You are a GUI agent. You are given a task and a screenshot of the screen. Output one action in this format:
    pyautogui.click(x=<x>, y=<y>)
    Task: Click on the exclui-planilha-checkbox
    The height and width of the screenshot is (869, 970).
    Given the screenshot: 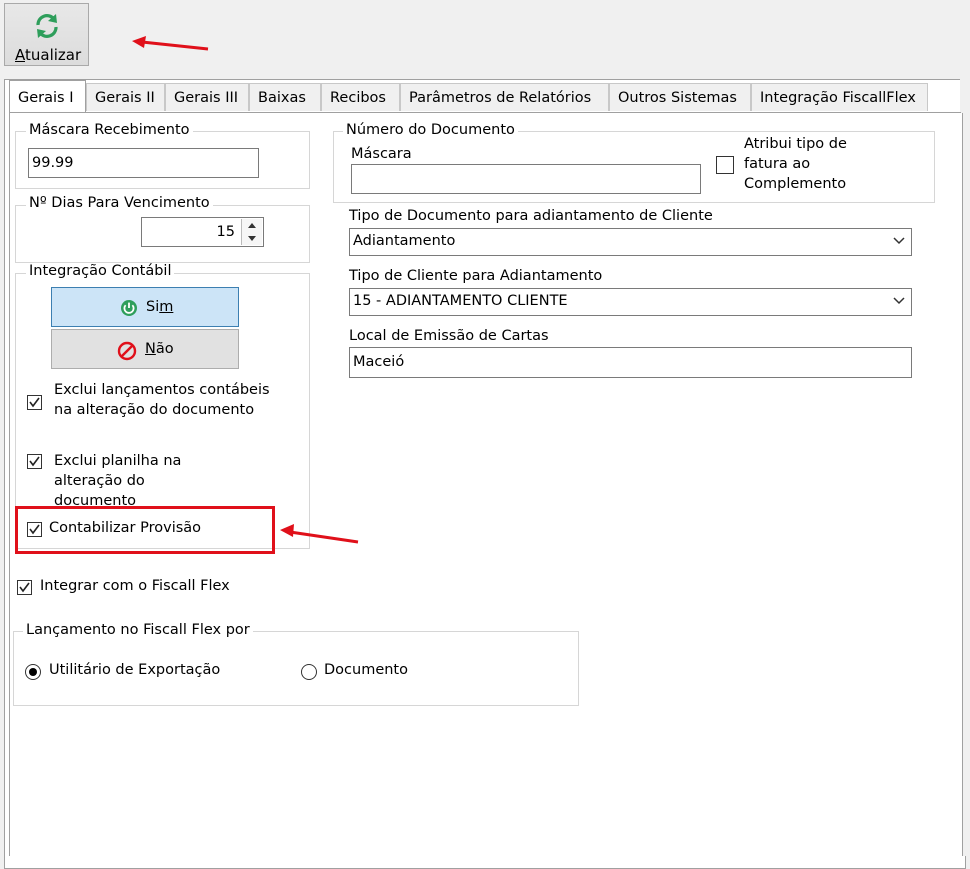 What is the action you would take?
    pyautogui.click(x=34, y=461)
    